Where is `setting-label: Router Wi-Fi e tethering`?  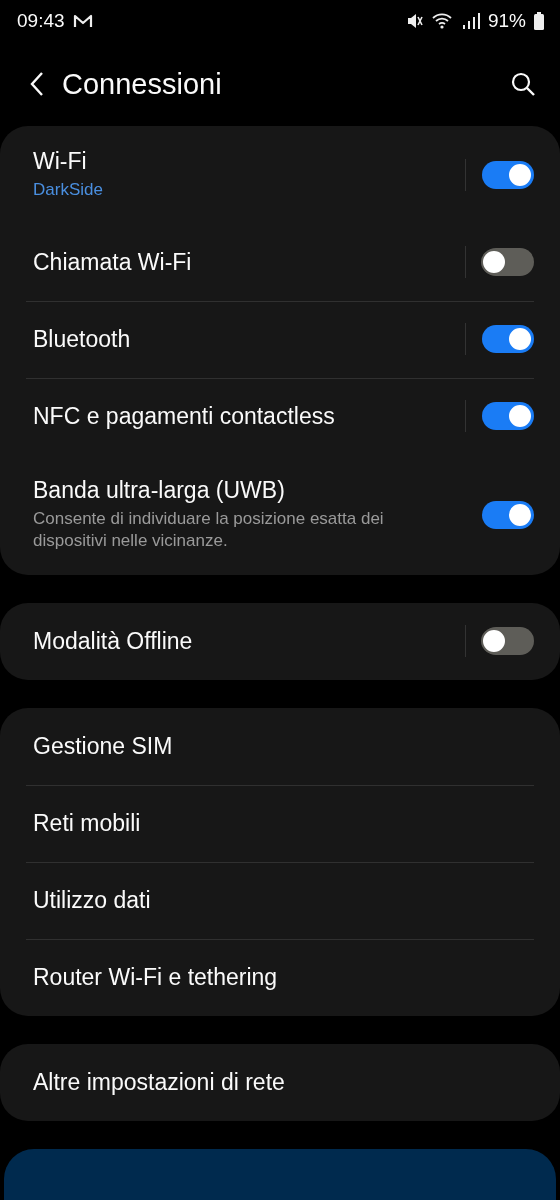 setting-label: Router Wi-Fi e tethering is located at coordinates (156, 977).